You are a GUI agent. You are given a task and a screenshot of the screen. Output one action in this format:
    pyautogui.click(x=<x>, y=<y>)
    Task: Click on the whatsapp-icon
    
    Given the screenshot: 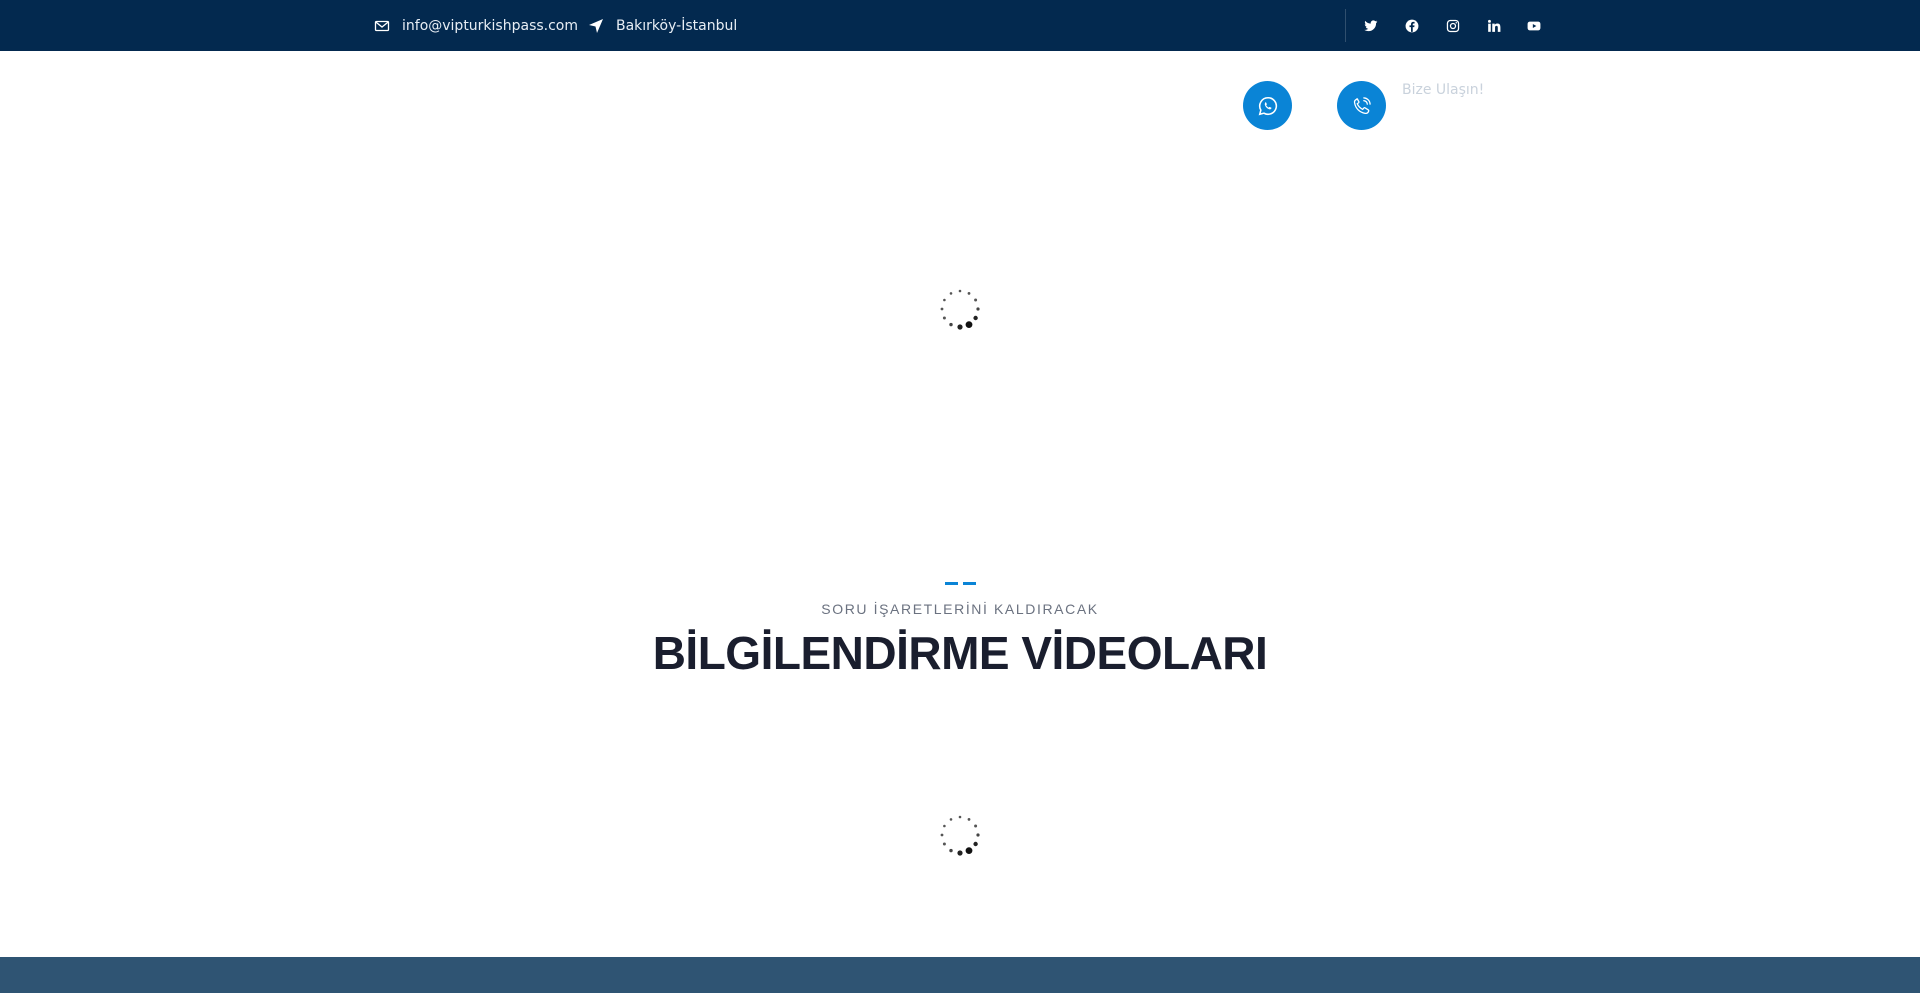 What is the action you would take?
    pyautogui.click(x=1267, y=105)
    